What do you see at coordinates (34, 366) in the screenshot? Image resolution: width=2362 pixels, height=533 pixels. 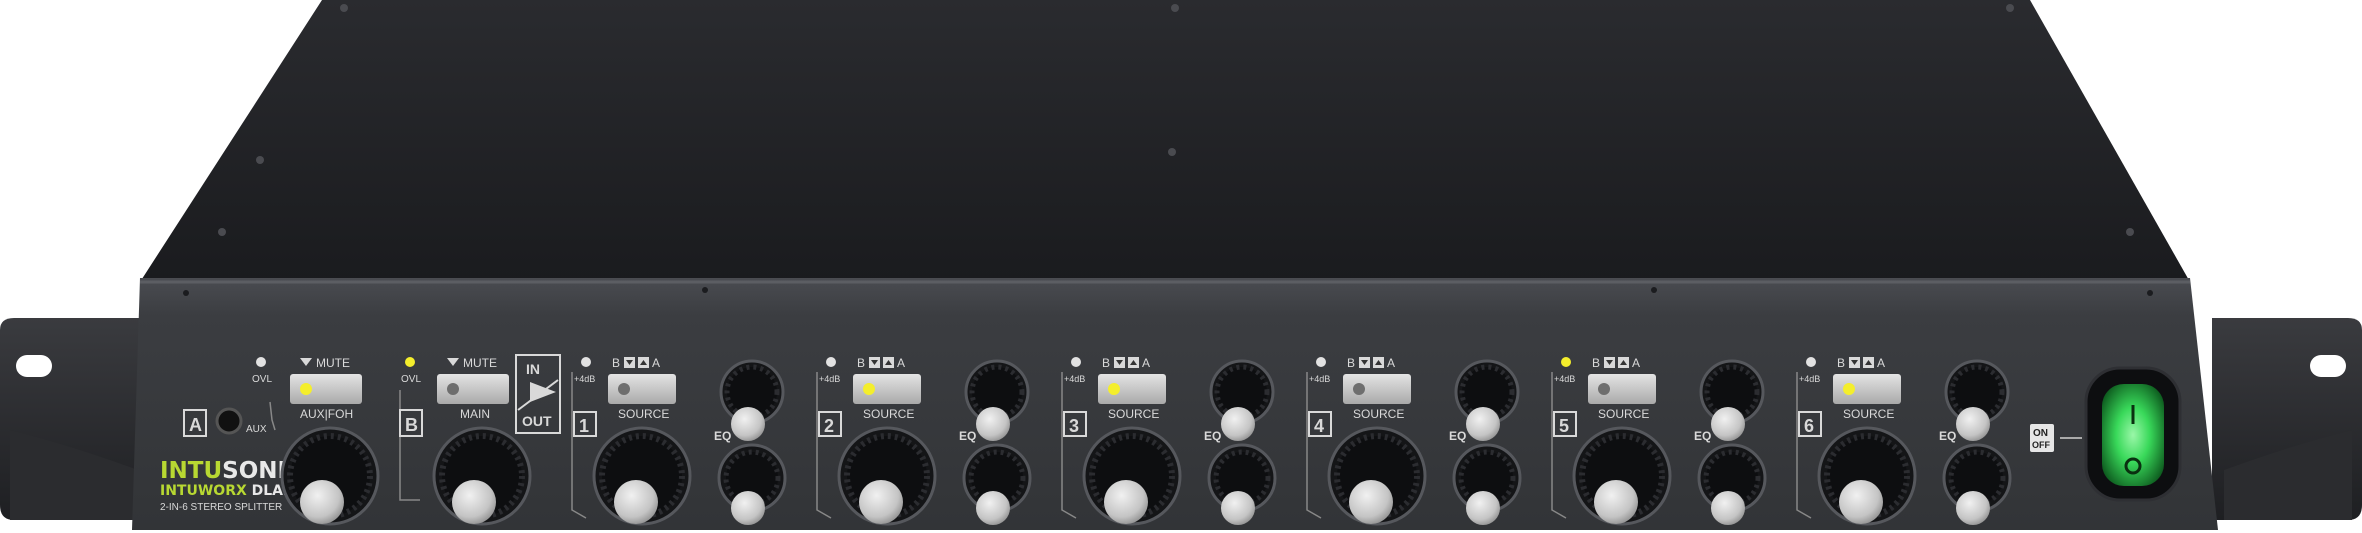 I see `rack-hole-left` at bounding box center [34, 366].